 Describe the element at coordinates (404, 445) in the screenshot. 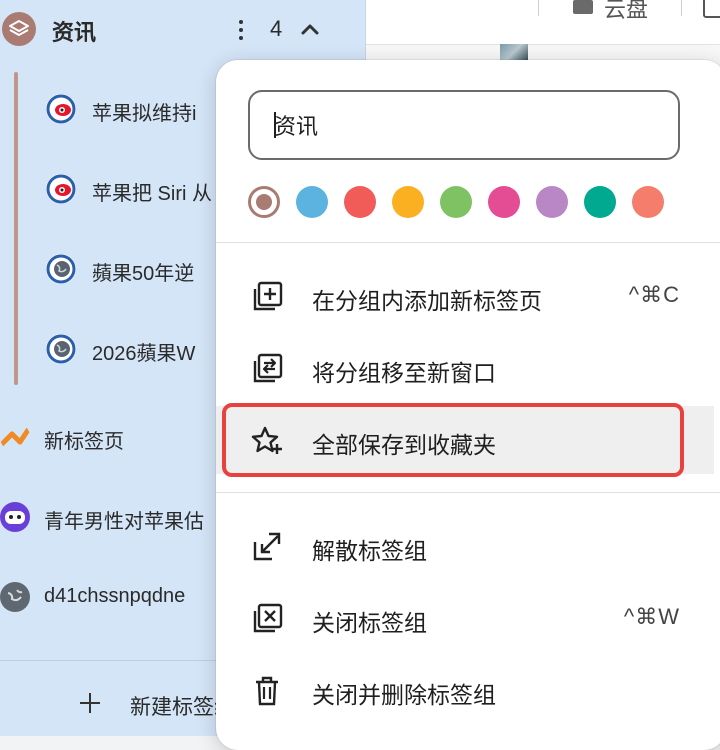

I see `menu-item-label: 全部保存到收藏夹` at that location.